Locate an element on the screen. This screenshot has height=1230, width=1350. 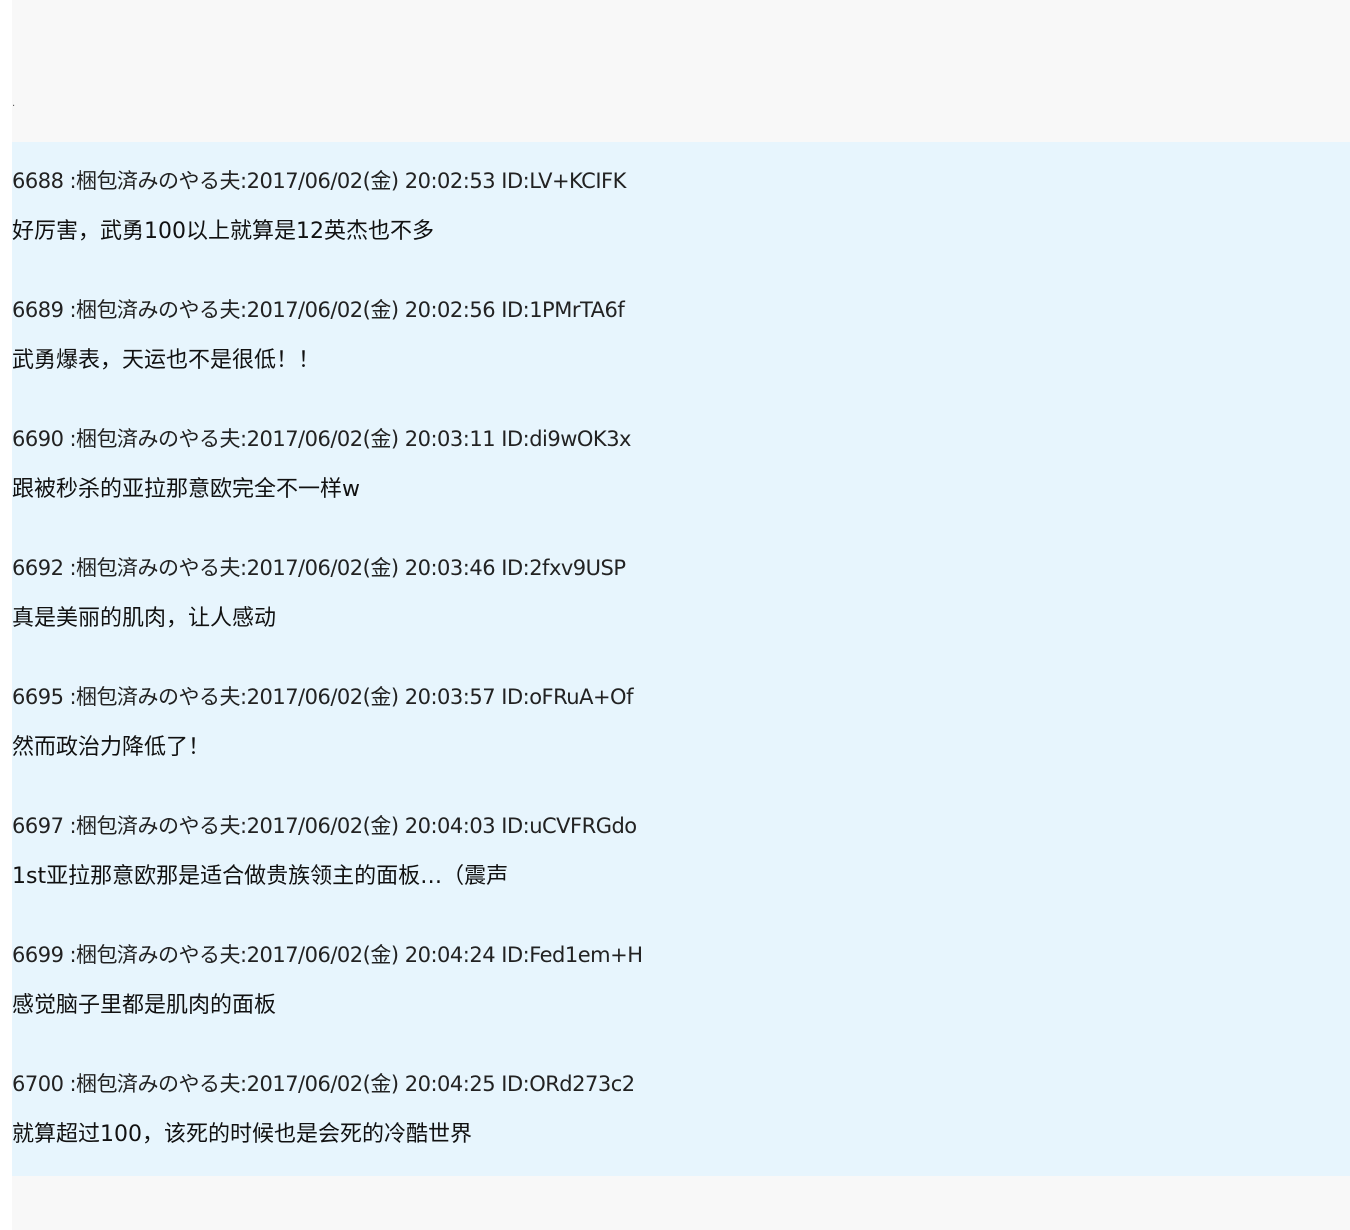
post-id: ID:LV+KCIFK is located at coordinates (563, 181).